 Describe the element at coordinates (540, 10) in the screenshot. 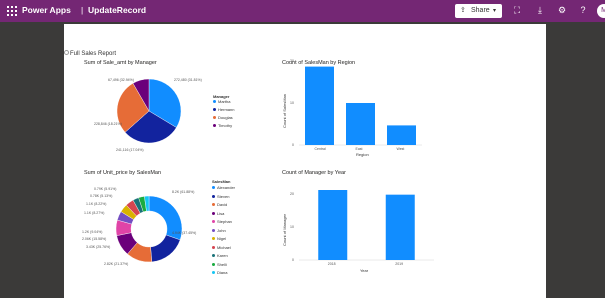

I see `download-icon: ⤓` at that location.